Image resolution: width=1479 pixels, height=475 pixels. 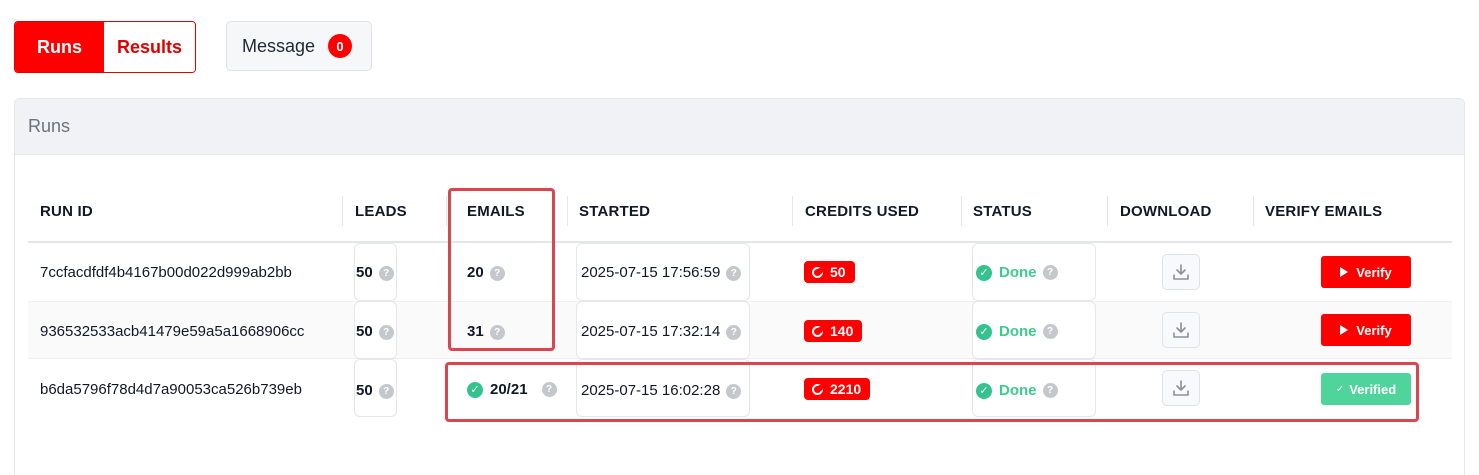 I want to click on col-credits-used: CREDITS USED, so click(x=862, y=211).